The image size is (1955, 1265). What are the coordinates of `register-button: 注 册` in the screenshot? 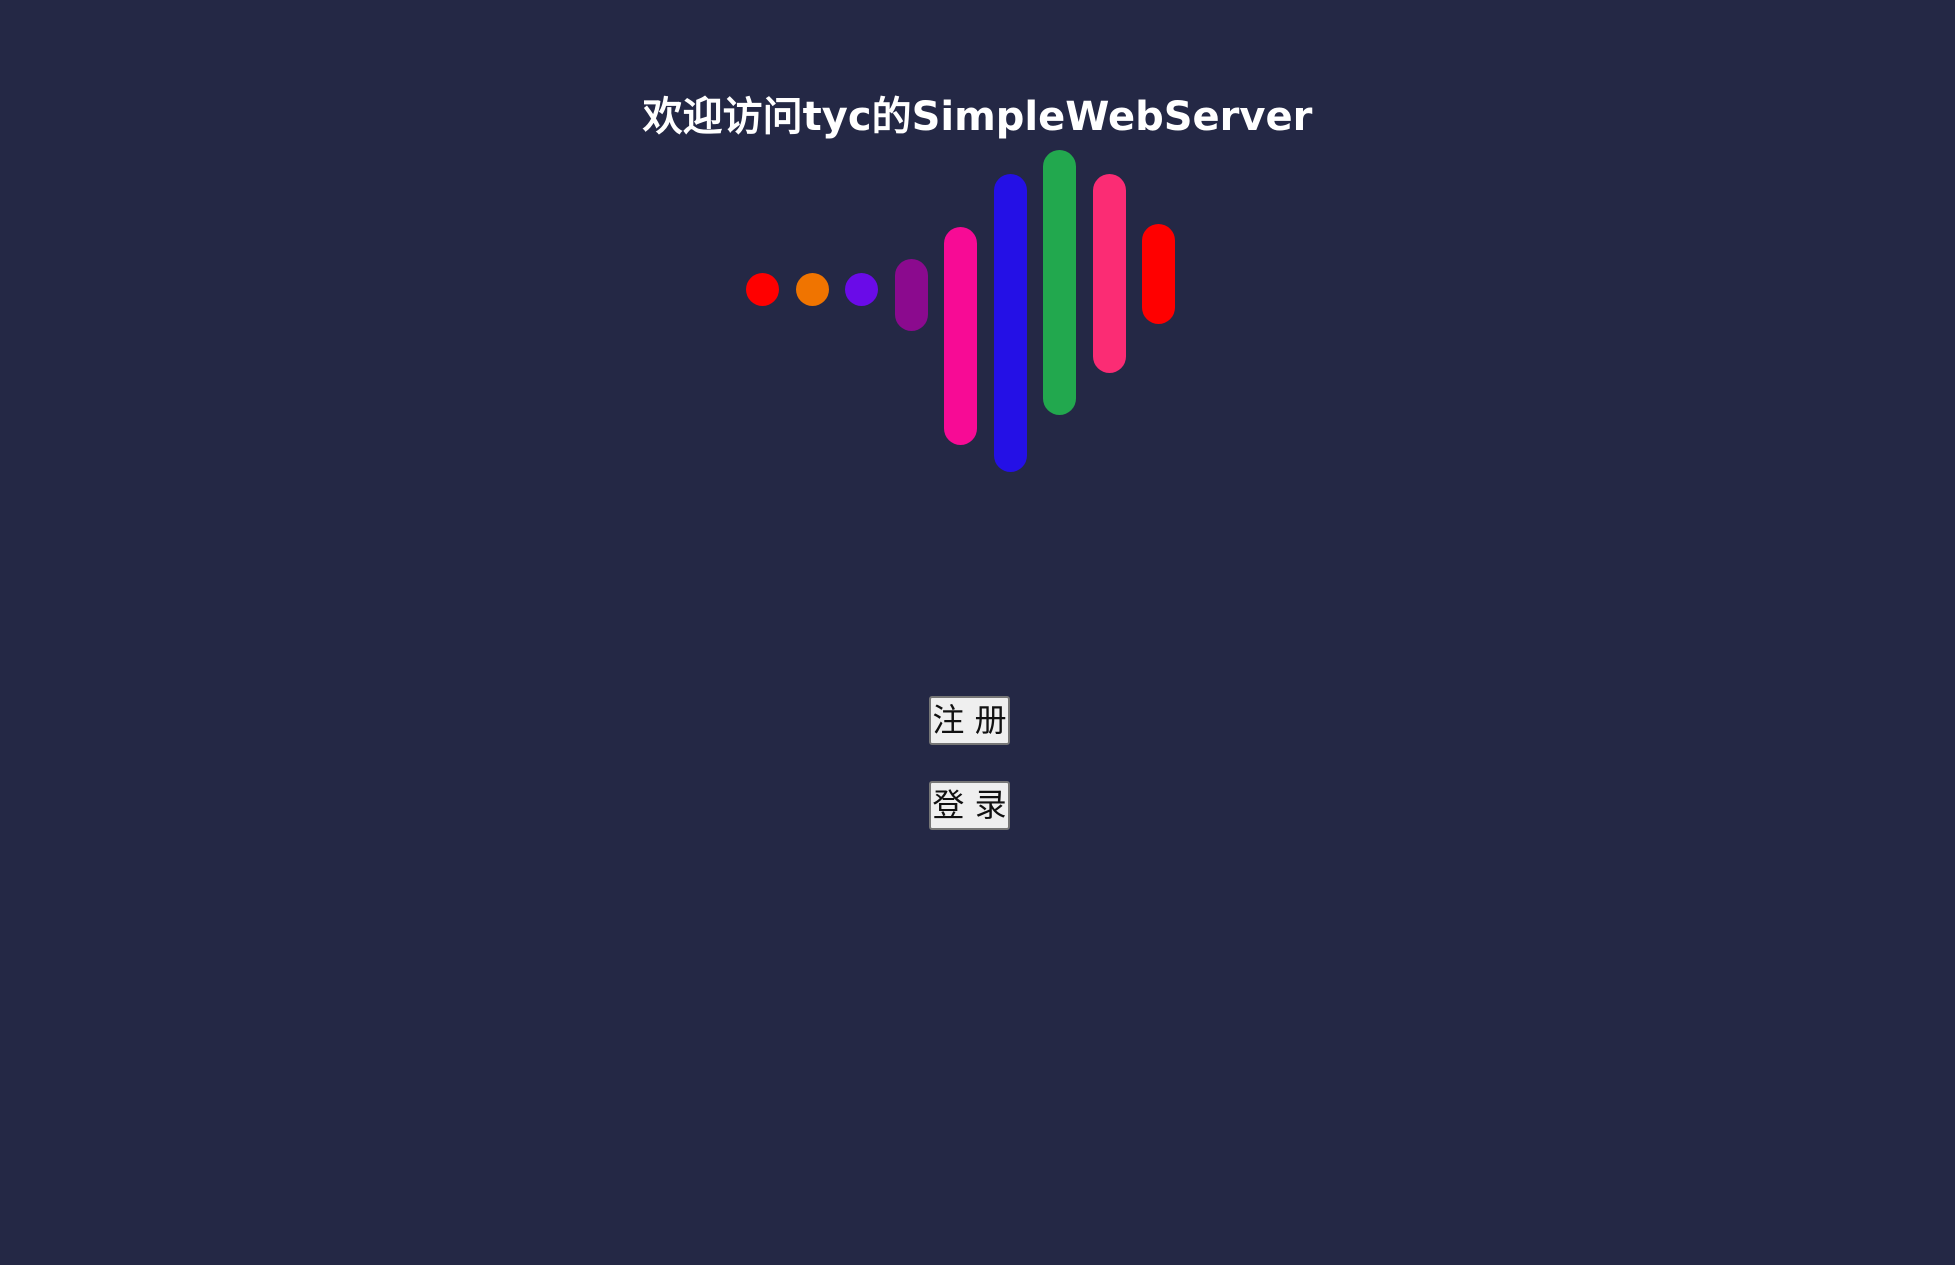 It's located at (969, 720).